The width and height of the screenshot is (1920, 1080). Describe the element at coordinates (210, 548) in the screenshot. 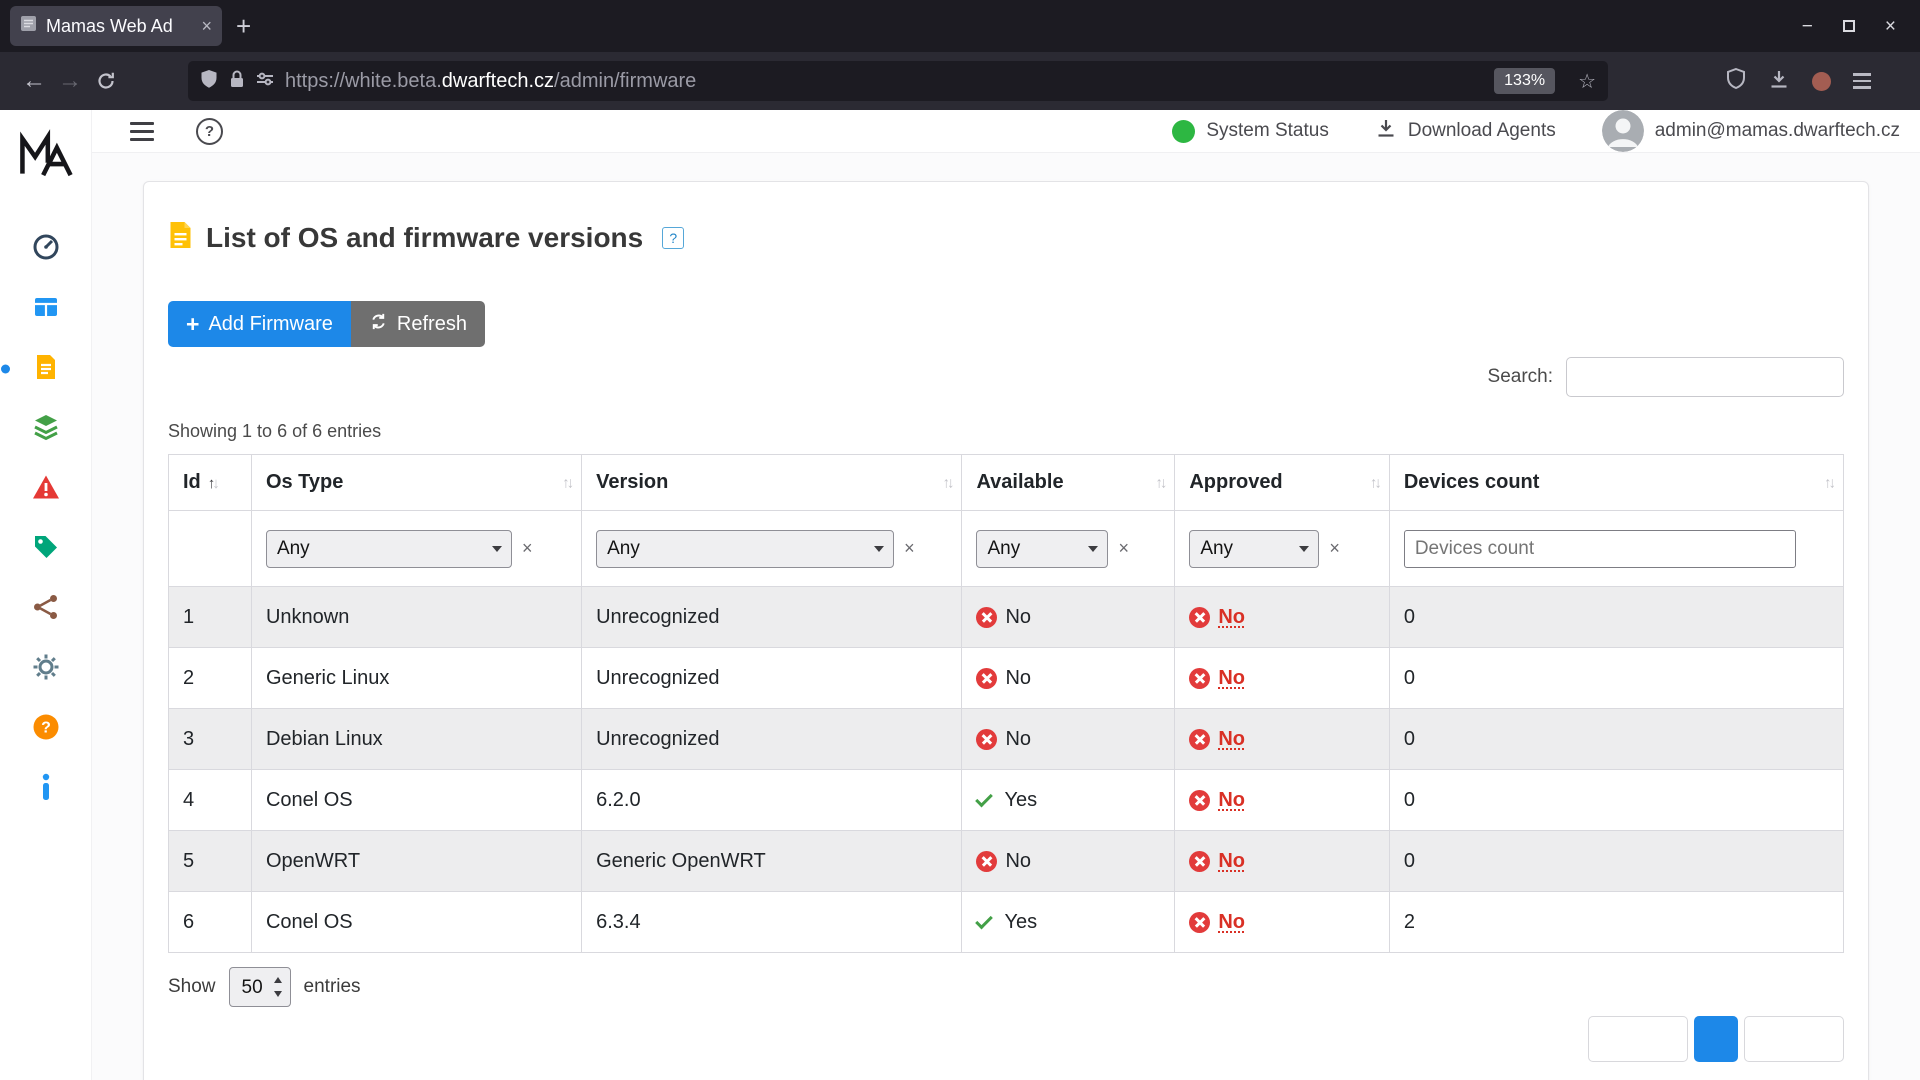

I see `filter-cell-empty` at that location.